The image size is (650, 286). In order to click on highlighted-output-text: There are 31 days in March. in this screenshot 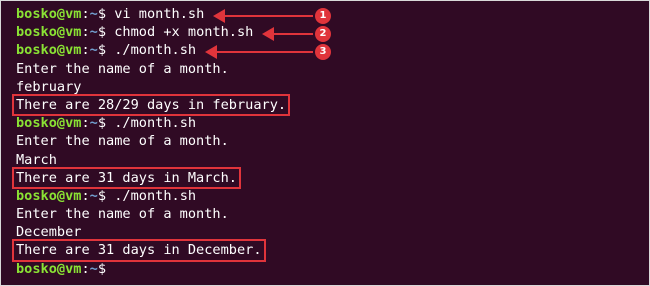, I will do `click(126, 177)`.